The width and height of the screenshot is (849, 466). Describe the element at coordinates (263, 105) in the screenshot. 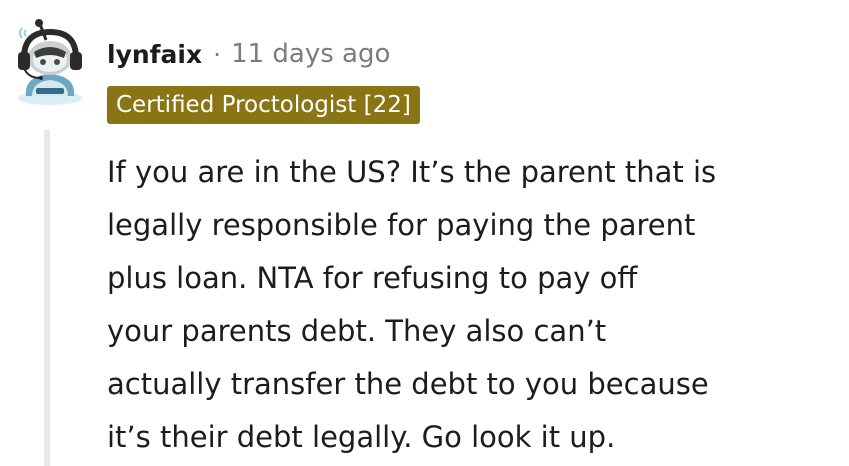

I see `user-flair: Certified Proctologist [22]` at that location.